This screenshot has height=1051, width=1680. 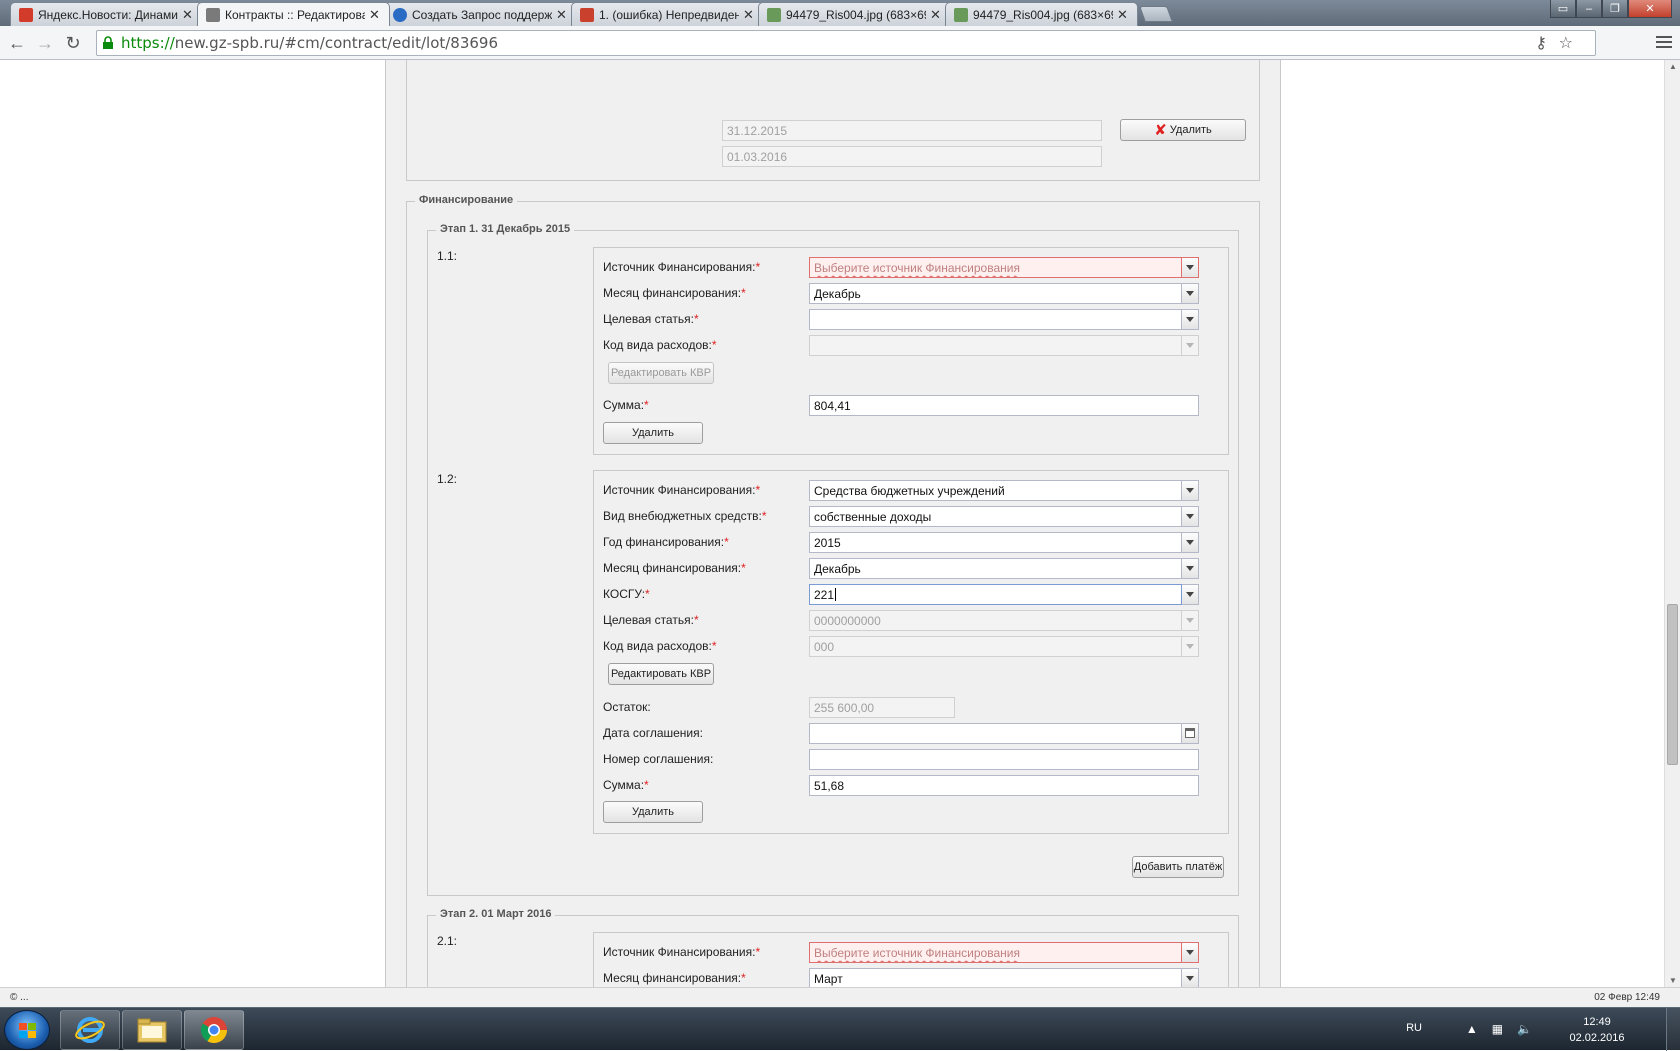 I want to click on stage-date-field: 01.03.2016, so click(x=912, y=156).